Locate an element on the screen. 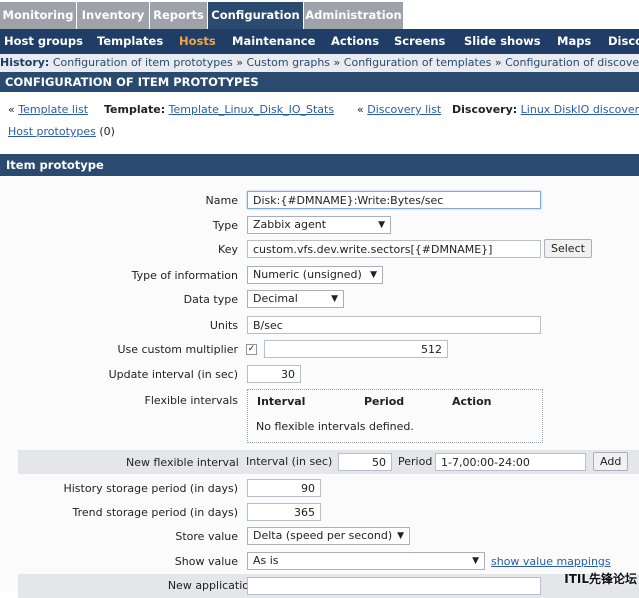  template-list-link: Template list is located at coordinates (53, 109).